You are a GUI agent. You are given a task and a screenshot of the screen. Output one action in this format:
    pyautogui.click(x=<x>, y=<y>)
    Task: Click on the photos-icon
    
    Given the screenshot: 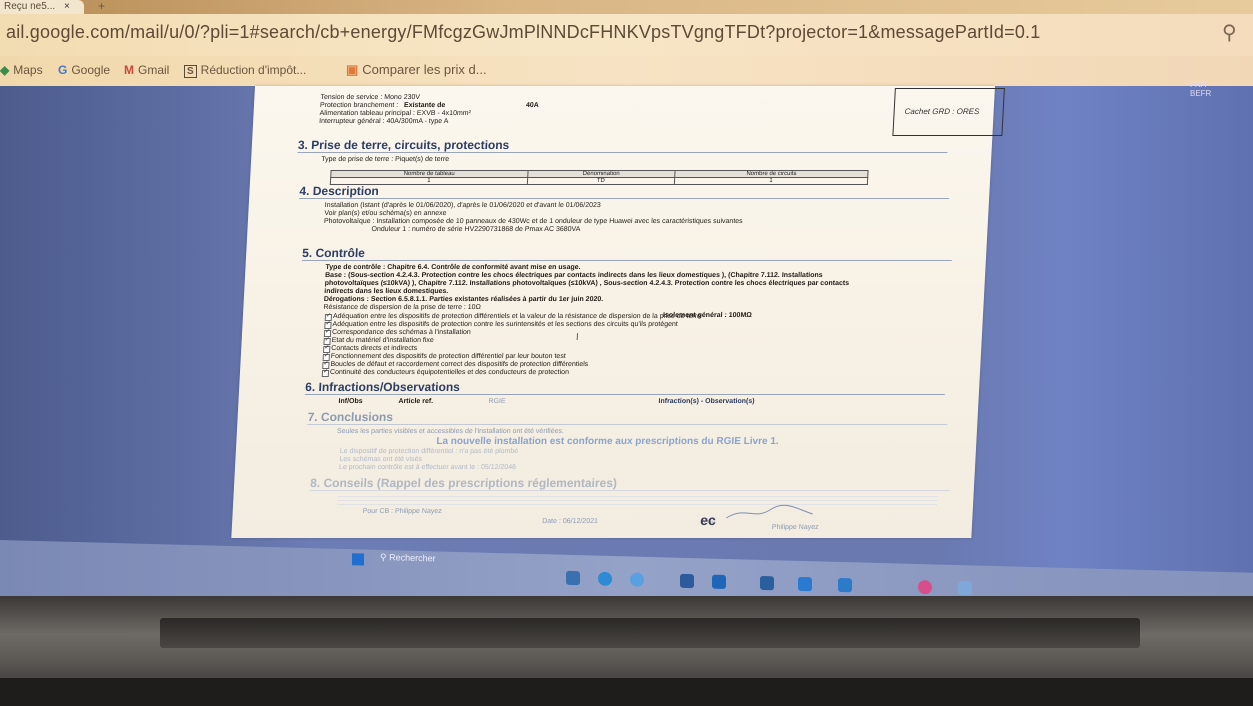 What is the action you would take?
    pyautogui.click(x=805, y=584)
    